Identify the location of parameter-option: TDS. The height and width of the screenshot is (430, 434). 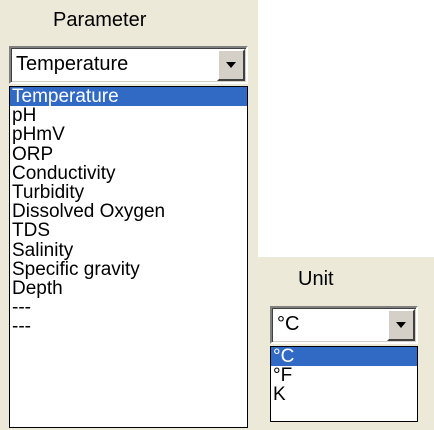
(128, 230).